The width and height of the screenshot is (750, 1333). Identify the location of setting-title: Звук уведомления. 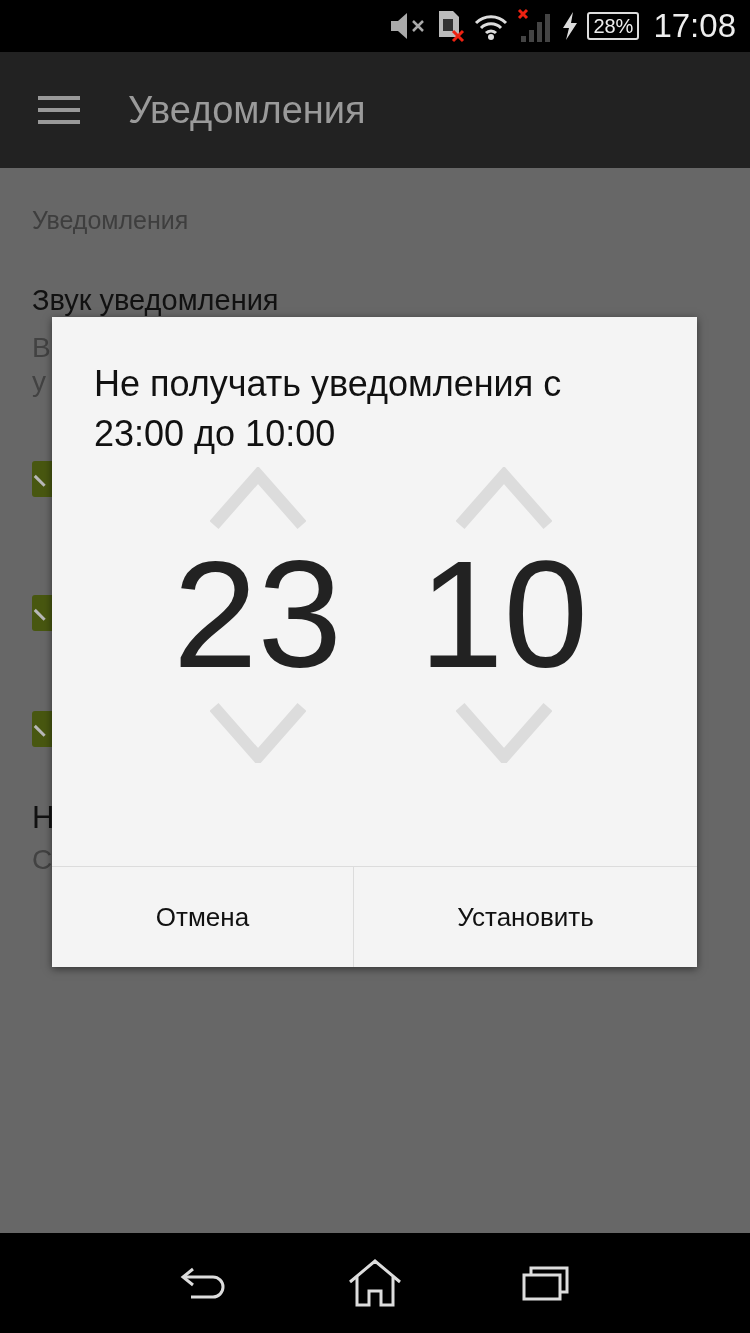
(155, 300).